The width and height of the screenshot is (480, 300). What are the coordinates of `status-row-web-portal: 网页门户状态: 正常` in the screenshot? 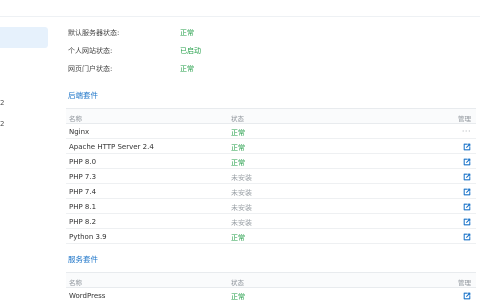 It's located at (248, 70).